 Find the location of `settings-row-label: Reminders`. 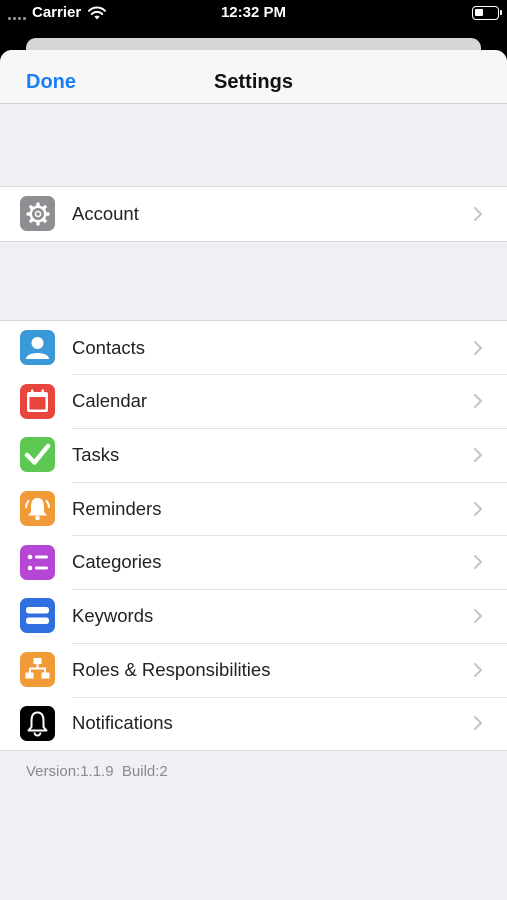

settings-row-label: Reminders is located at coordinates (117, 508).